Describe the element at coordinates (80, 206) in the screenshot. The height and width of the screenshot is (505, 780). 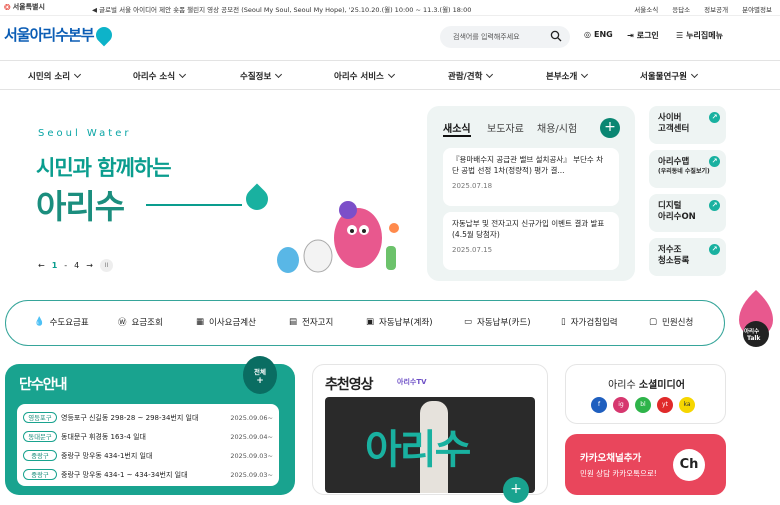
I see `hero-title: 아리수` at that location.